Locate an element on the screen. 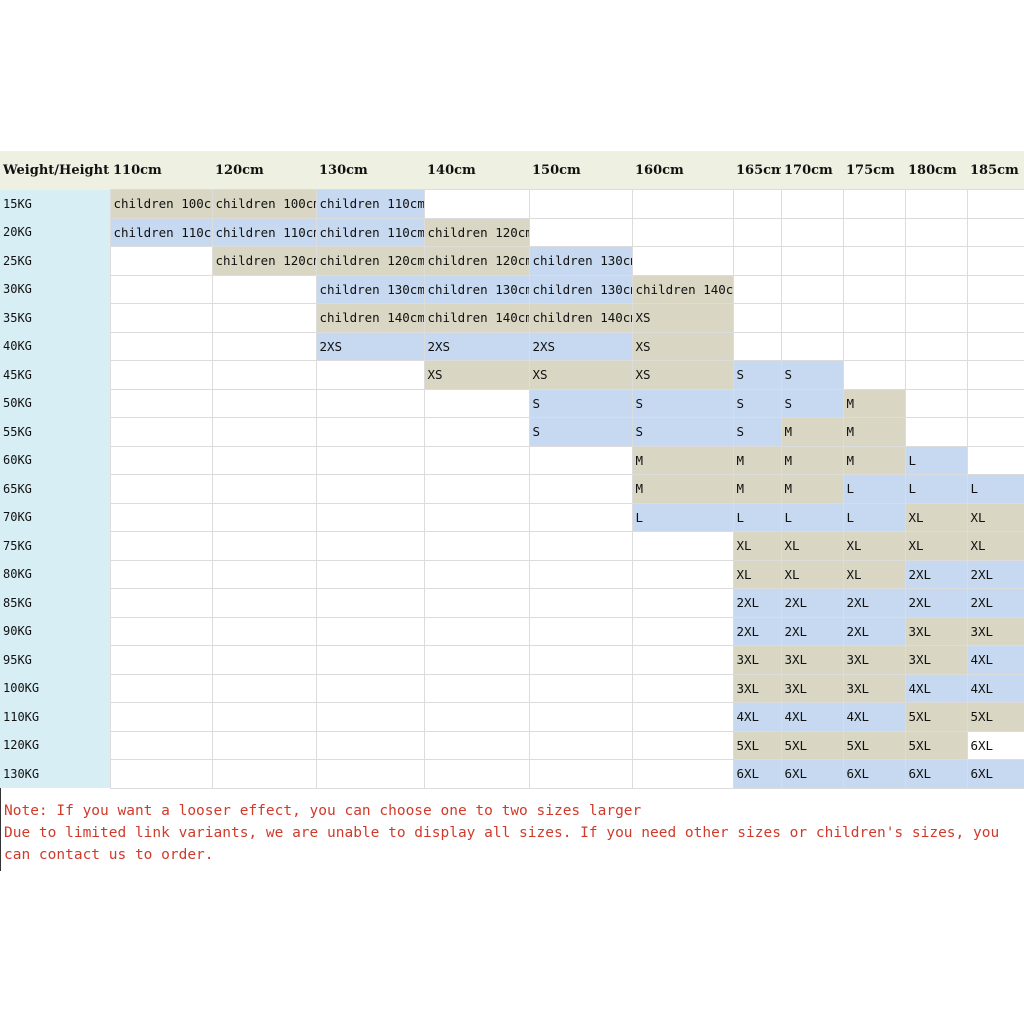 The image size is (1024, 1024). row-label: 45KG is located at coordinates (55, 374).